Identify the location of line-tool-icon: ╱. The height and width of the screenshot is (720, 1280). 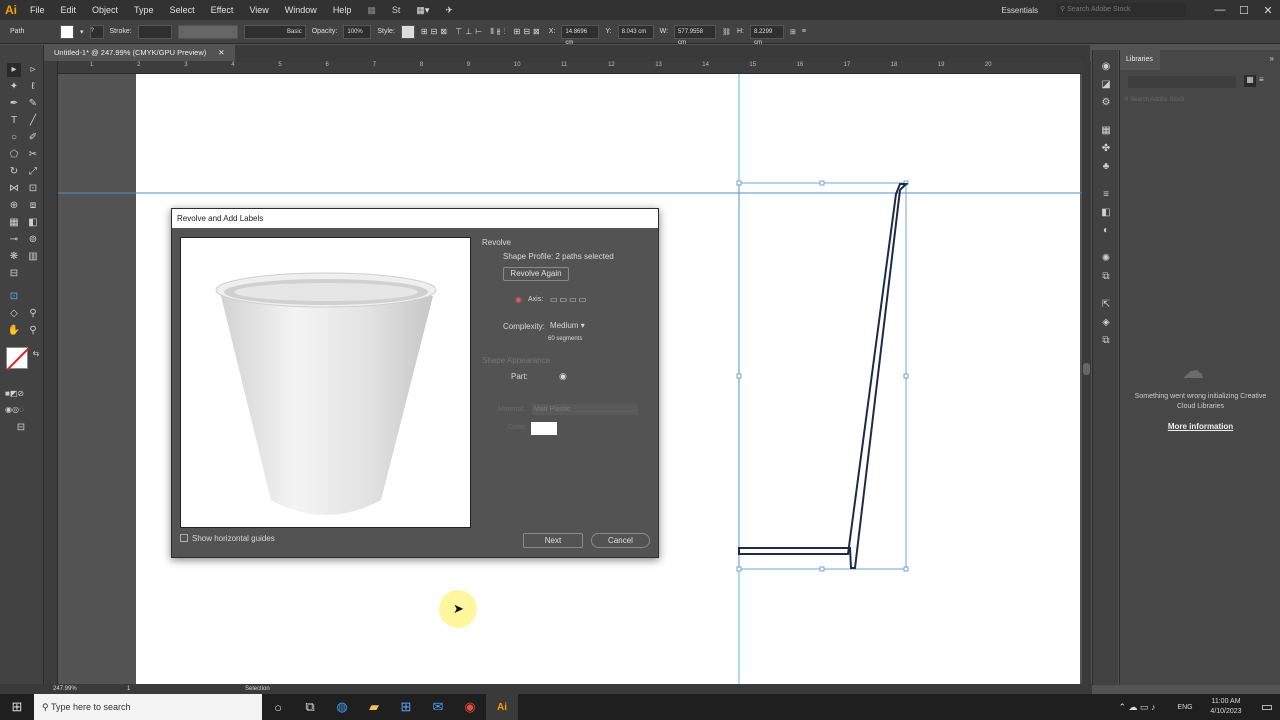
(33, 121).